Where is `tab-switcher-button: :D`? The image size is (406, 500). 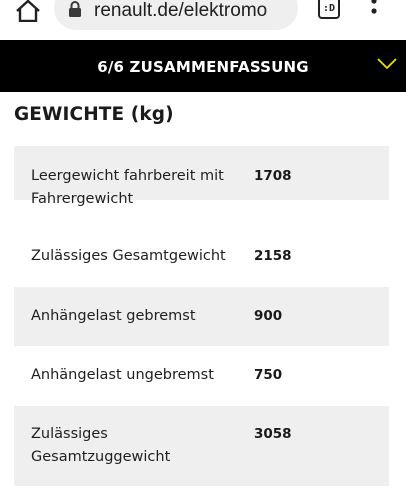 tab-switcher-button: :D is located at coordinates (329, 9).